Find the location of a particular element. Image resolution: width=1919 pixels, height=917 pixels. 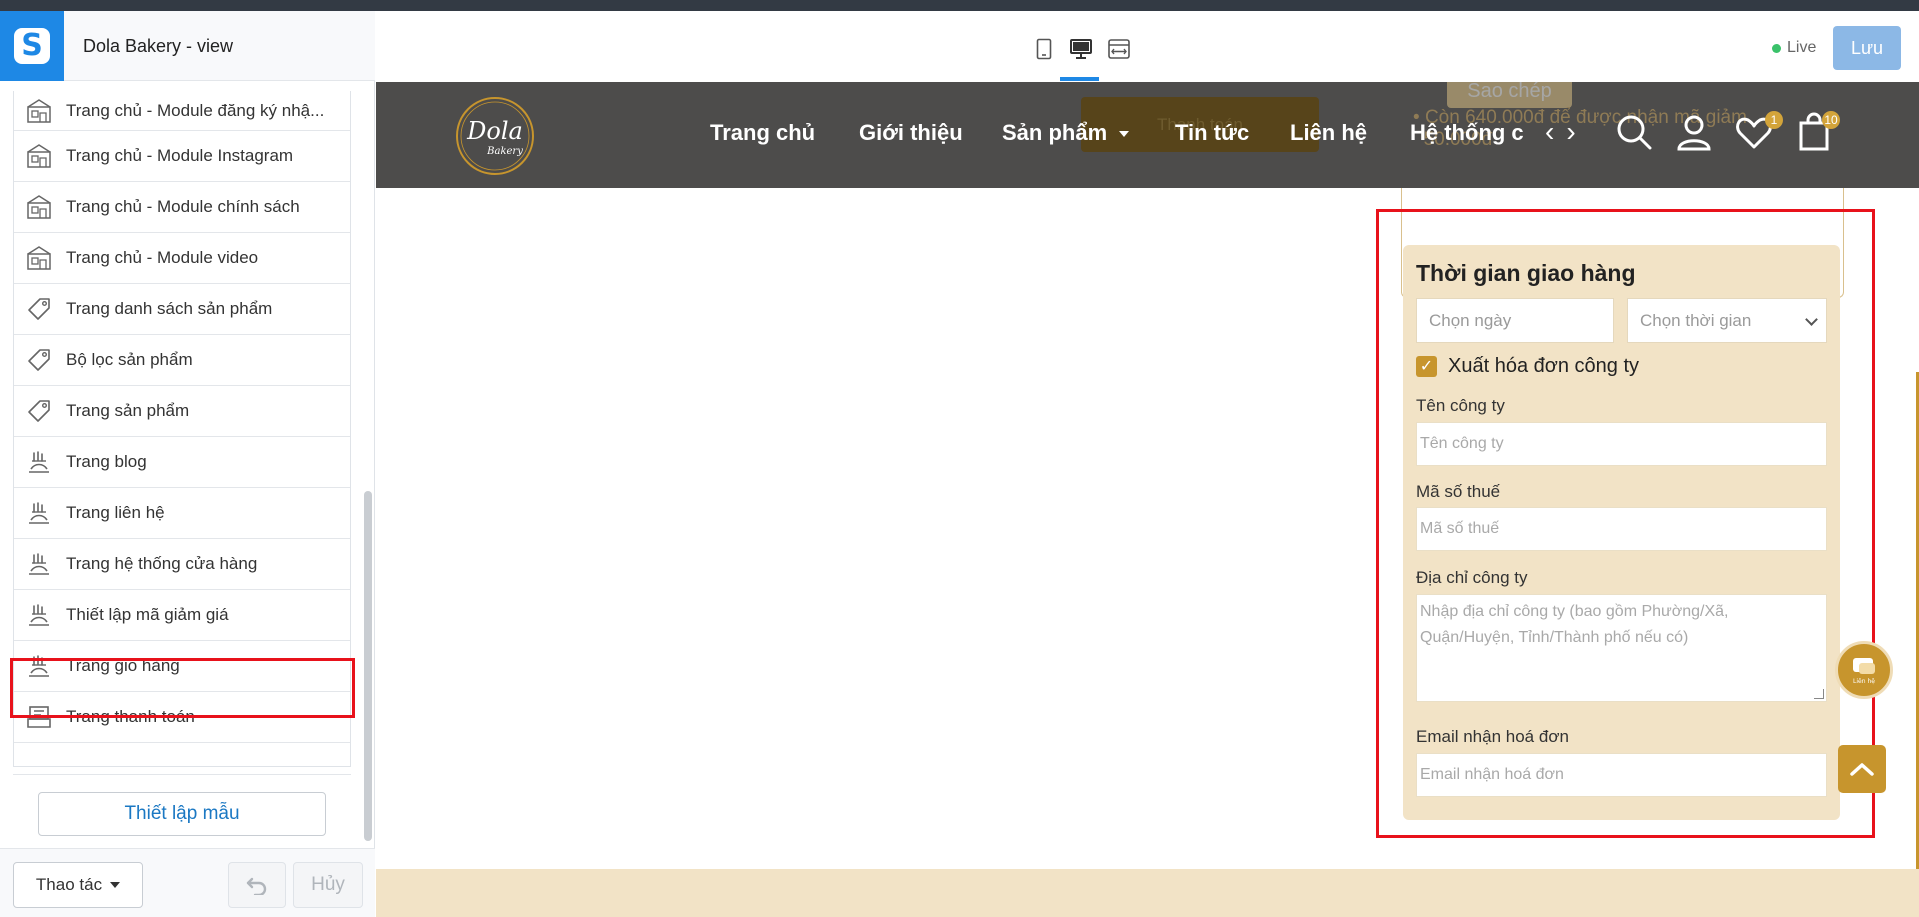

actions-dropdown-button: Thao tác is located at coordinates (78, 885).